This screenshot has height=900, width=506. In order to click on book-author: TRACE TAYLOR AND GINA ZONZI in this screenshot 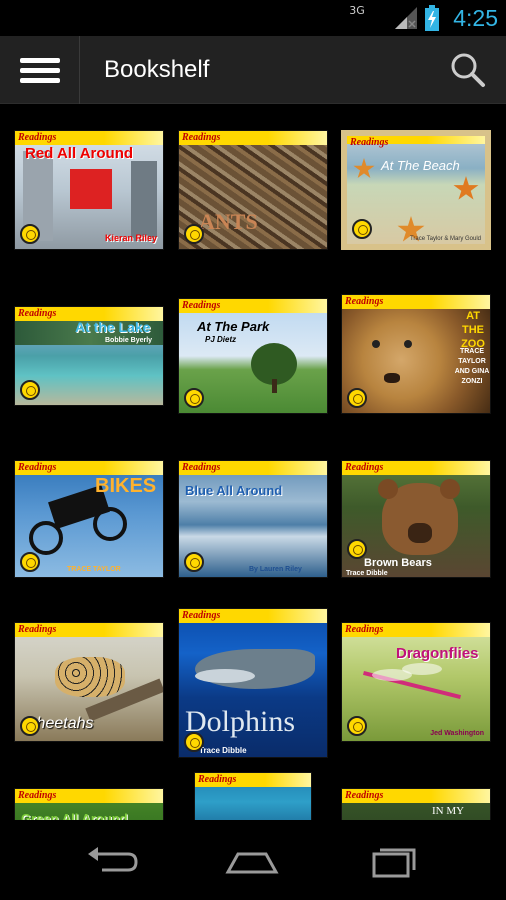, I will do `click(472, 366)`.